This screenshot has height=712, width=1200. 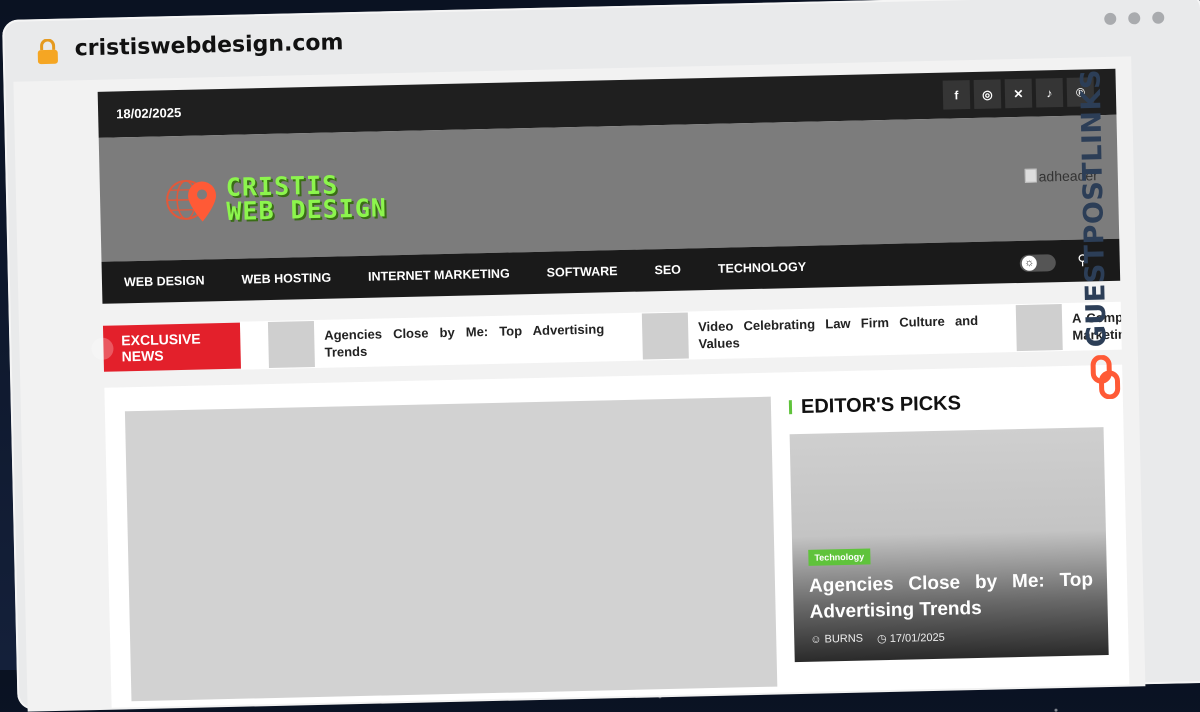 I want to click on url-text: cristiswebdesign.com, so click(x=209, y=46).